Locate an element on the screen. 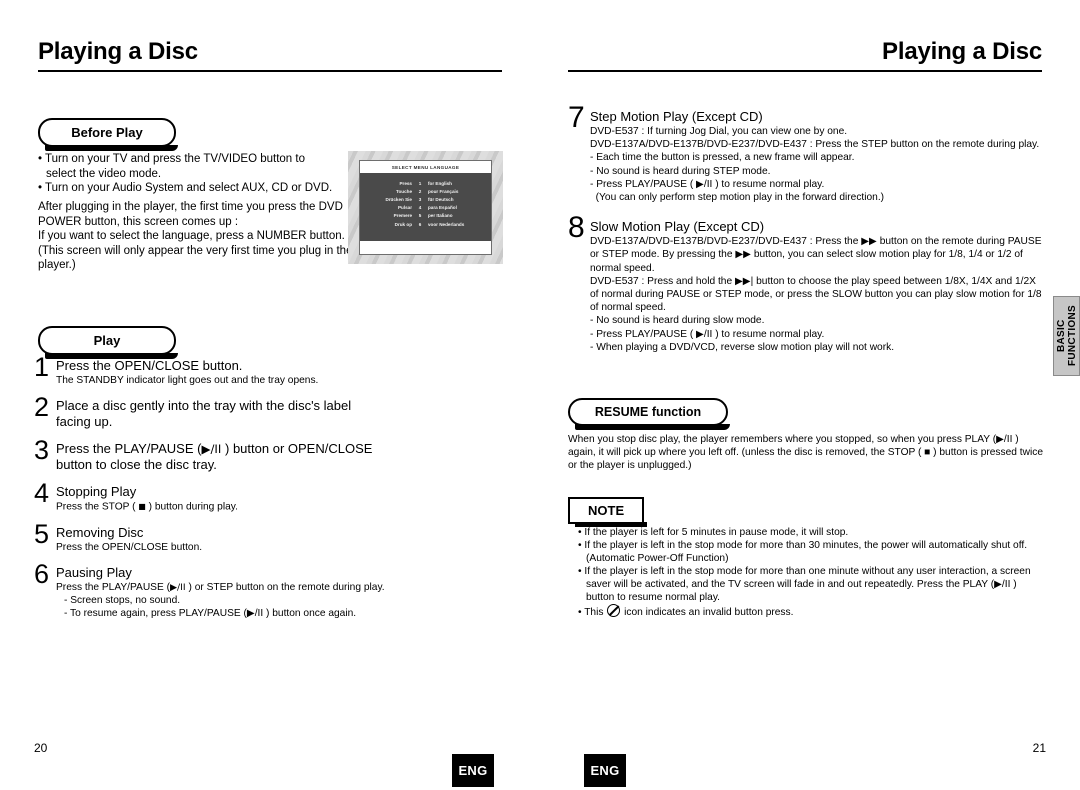  play-step-title: Press the OPEN/CLOSE button. is located at coordinates (149, 365).